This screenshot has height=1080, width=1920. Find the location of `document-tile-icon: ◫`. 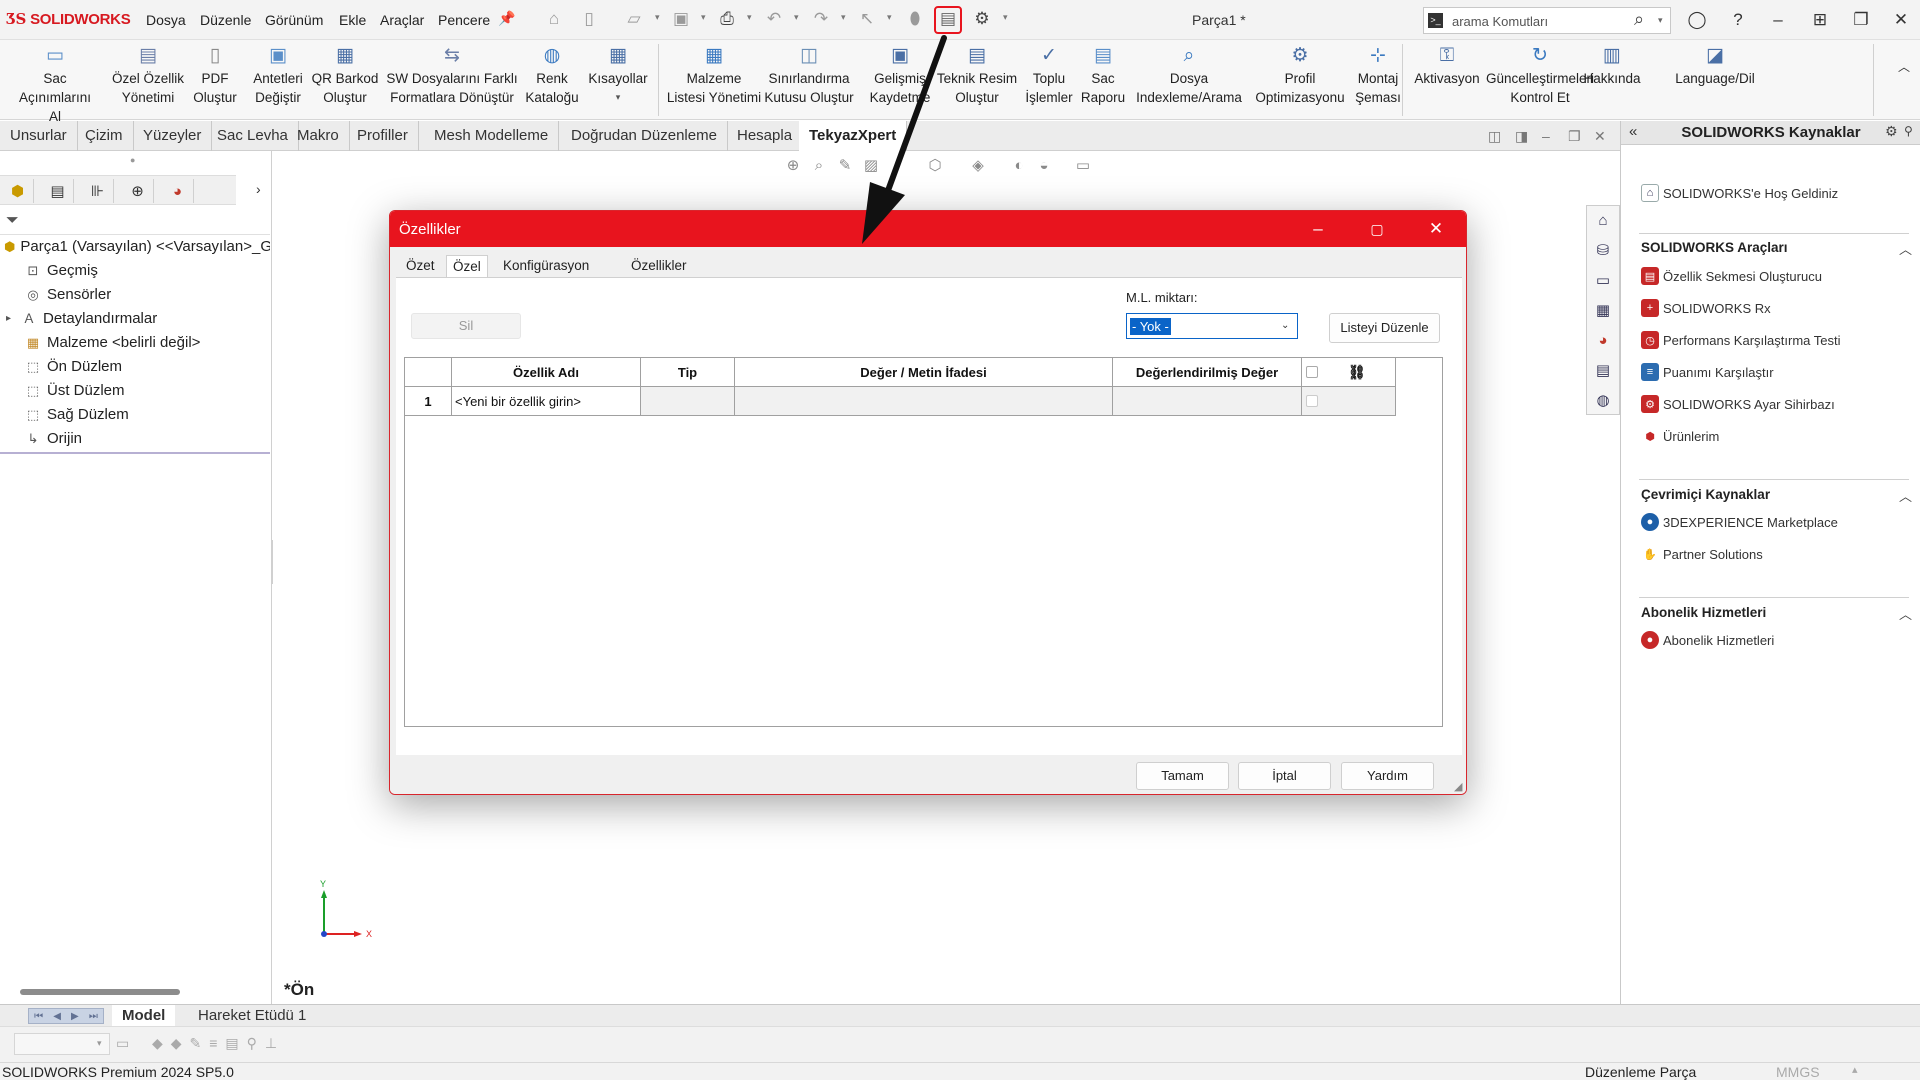

document-tile-icon: ◫ is located at coordinates (1494, 136).